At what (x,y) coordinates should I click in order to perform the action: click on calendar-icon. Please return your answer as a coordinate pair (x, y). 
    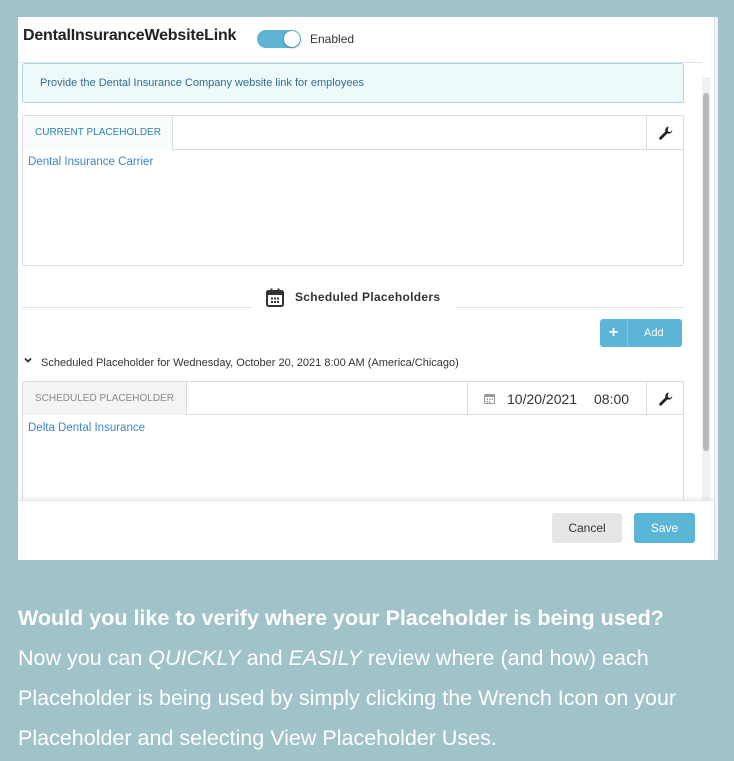
    Looking at the image, I should click on (275, 297).